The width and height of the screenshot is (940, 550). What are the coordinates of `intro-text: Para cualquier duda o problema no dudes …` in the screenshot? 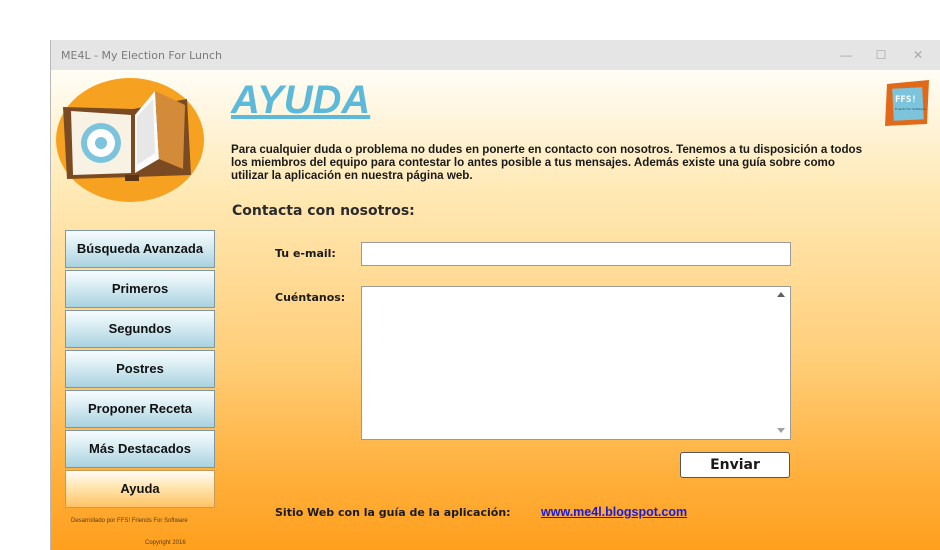 It's located at (547, 162).